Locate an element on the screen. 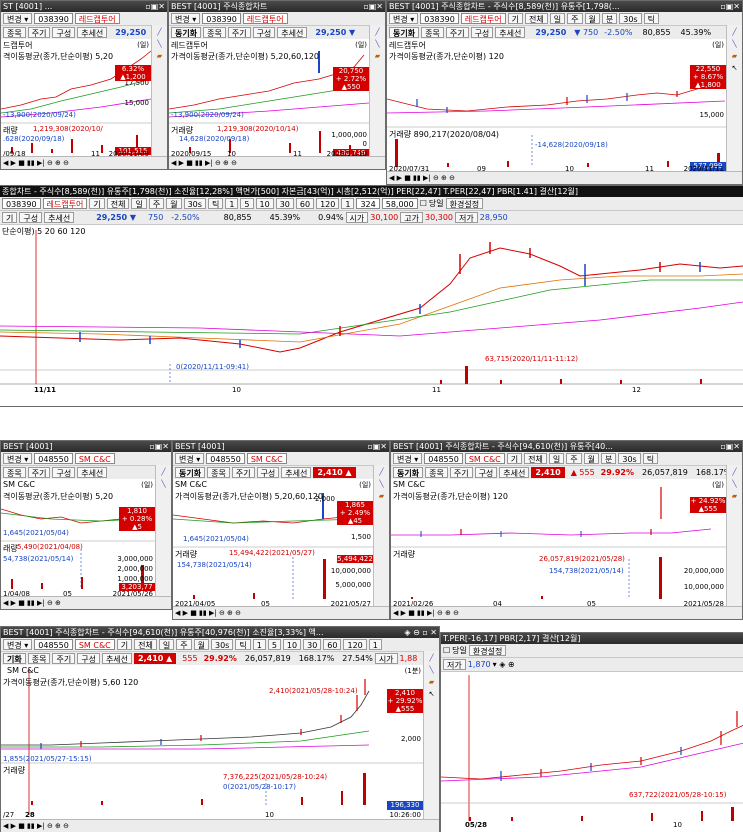 This screenshot has width=743, height=832. spin-icon: ▾ ◈ ⊕ is located at coordinates (504, 664).